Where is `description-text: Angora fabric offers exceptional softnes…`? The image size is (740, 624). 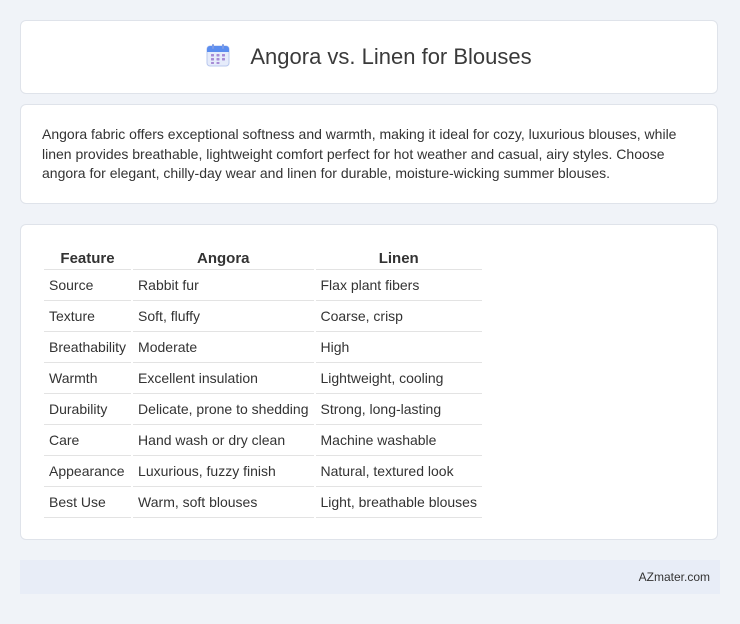 description-text: Angora fabric offers exceptional softnes… is located at coordinates (359, 153).